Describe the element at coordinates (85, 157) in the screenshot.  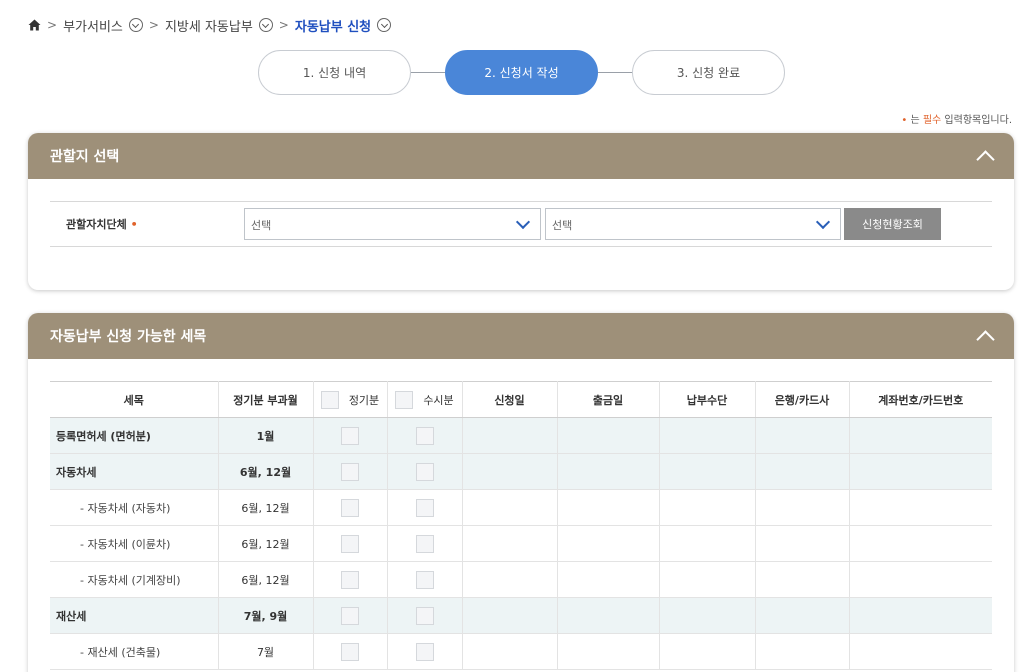
I see `panel-title: 관할지 선택` at that location.